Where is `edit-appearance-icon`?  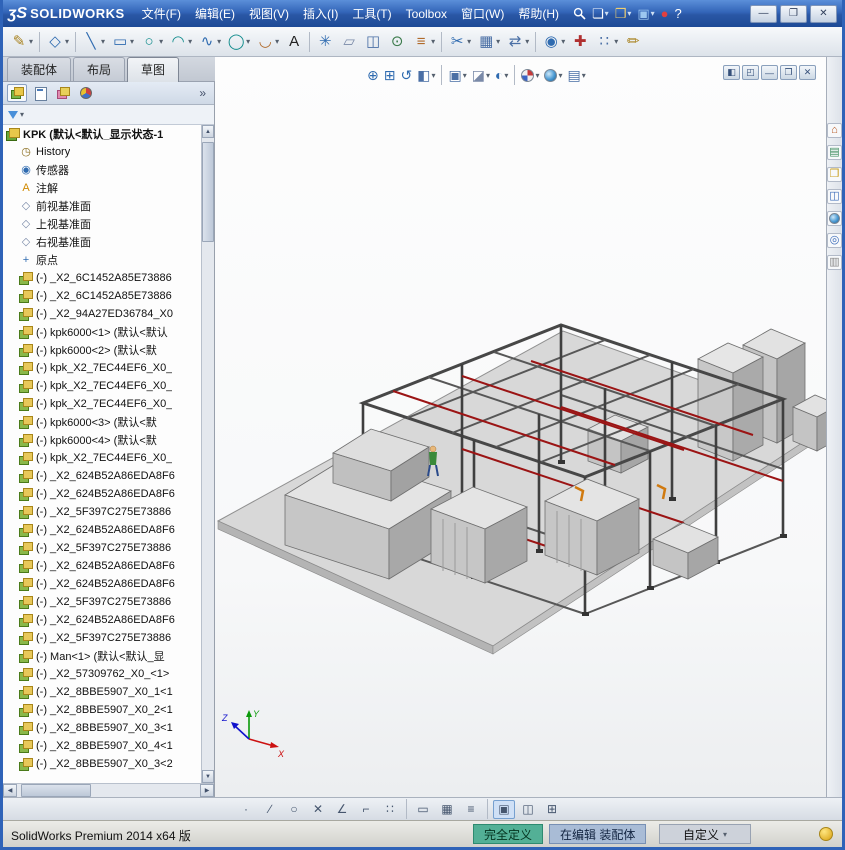
edit-appearance-icon is located at coordinates (530, 75).